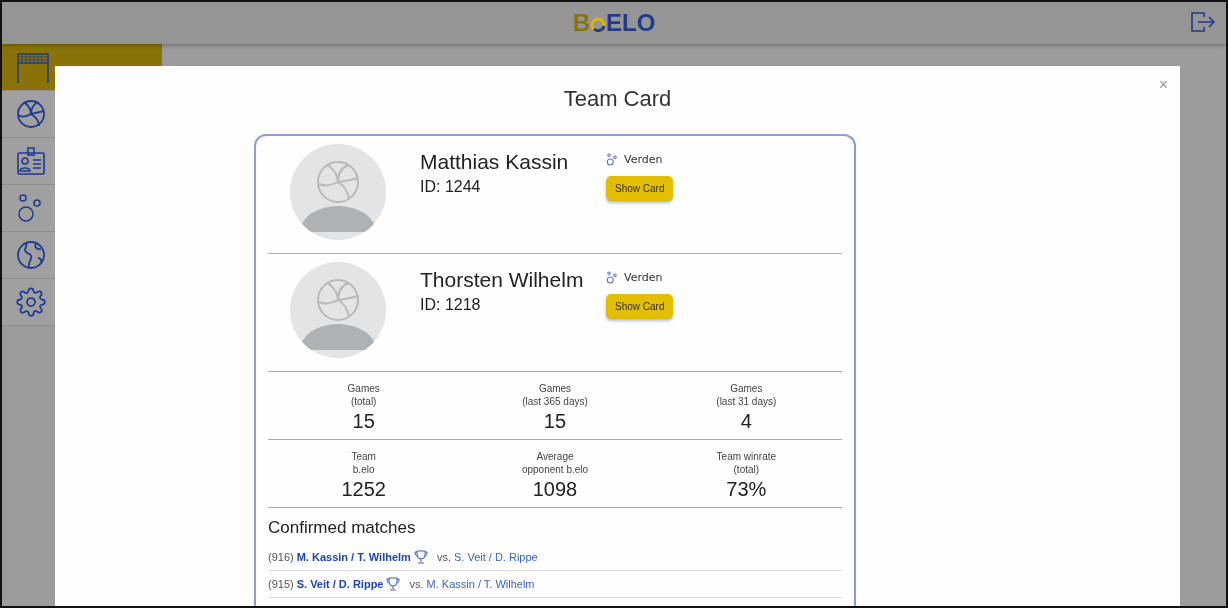 This screenshot has height=608, width=1228. What do you see at coordinates (495, 162) in the screenshot?
I see `player-name: Matthias Kassin` at bounding box center [495, 162].